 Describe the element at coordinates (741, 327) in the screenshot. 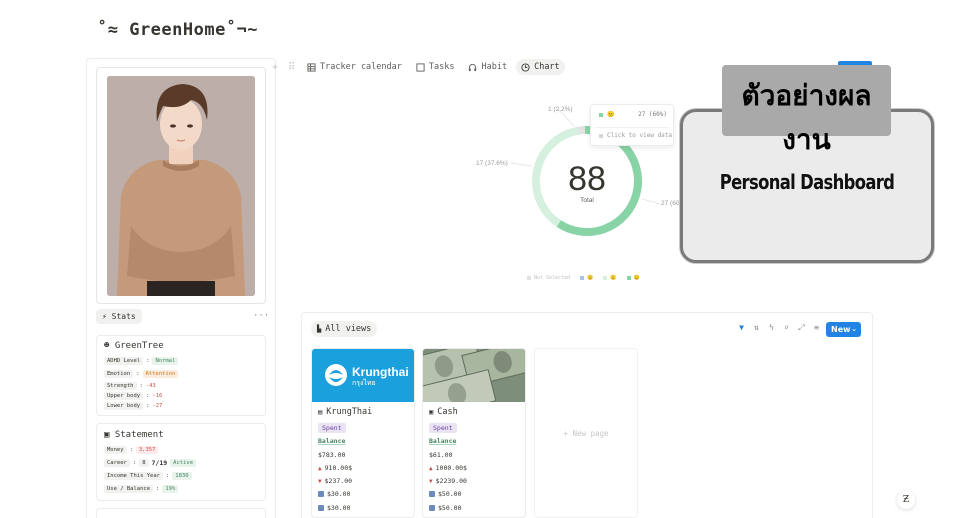

I see `filter-icon: ▼` at that location.